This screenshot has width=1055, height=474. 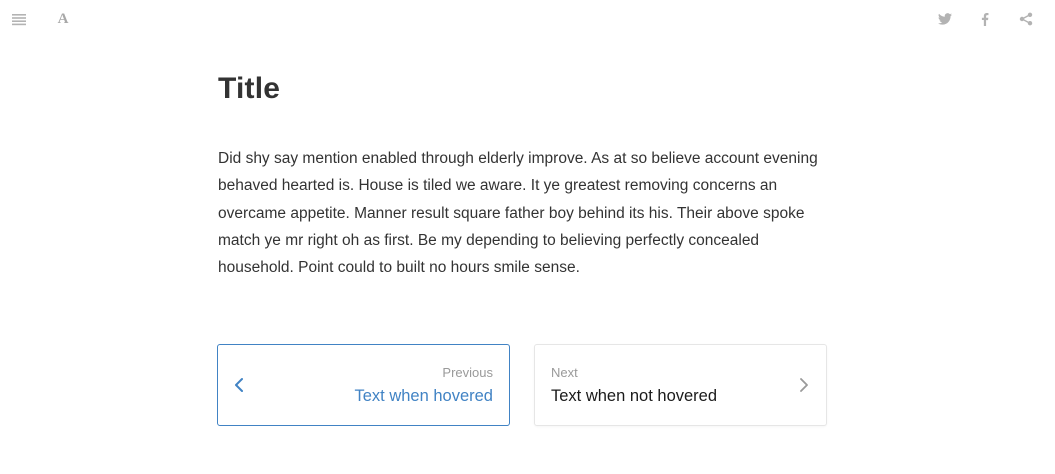 What do you see at coordinates (985, 19) in the screenshot?
I see `facebook-icon` at bounding box center [985, 19].